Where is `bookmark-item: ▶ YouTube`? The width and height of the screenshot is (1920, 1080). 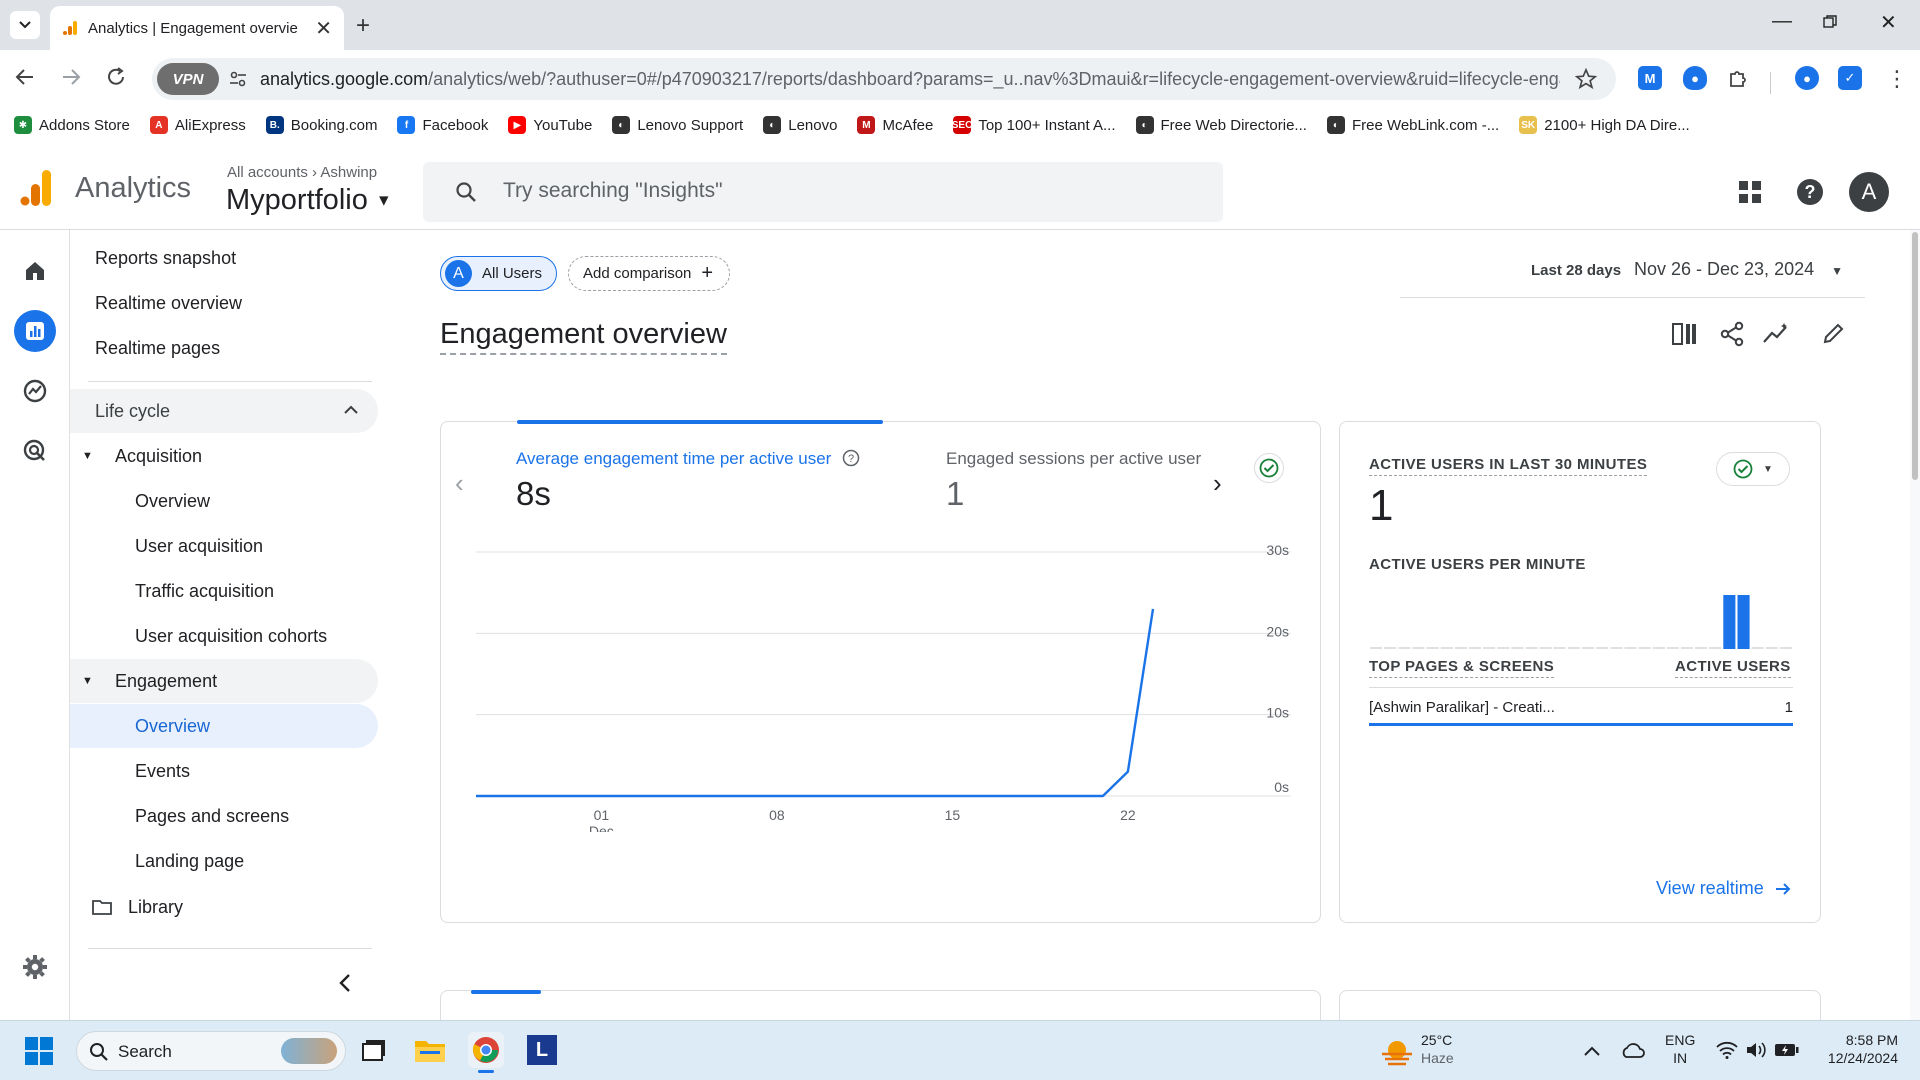
bookmark-item: ▶ YouTube is located at coordinates (550, 125).